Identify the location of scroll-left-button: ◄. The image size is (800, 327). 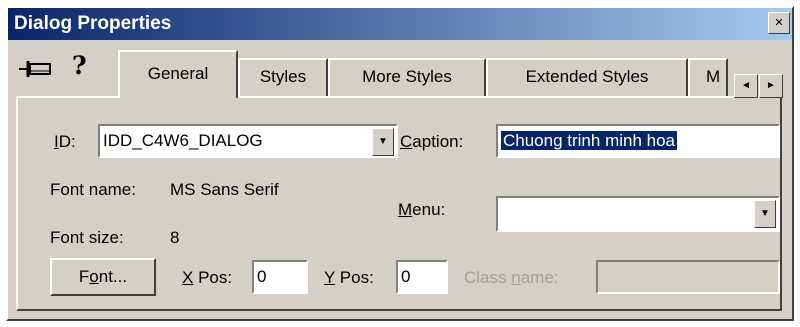
(746, 86).